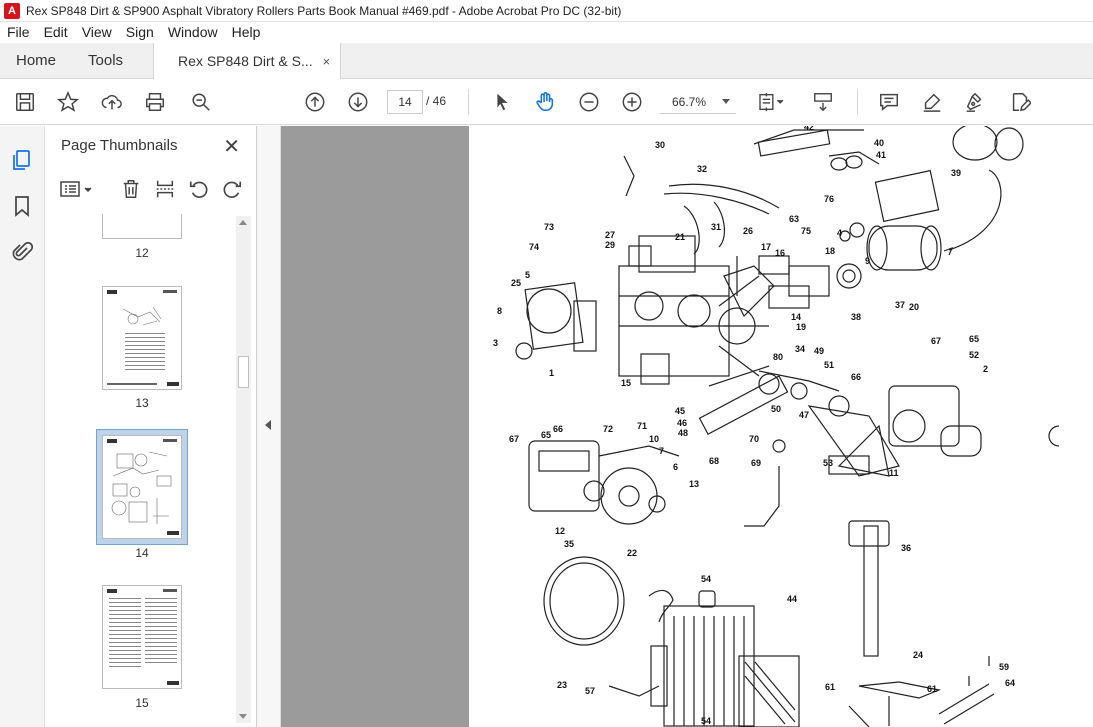 The height and width of the screenshot is (727, 1093). Describe the element at coordinates (776, 409) in the screenshot. I see `part-number-callout: 50` at that location.